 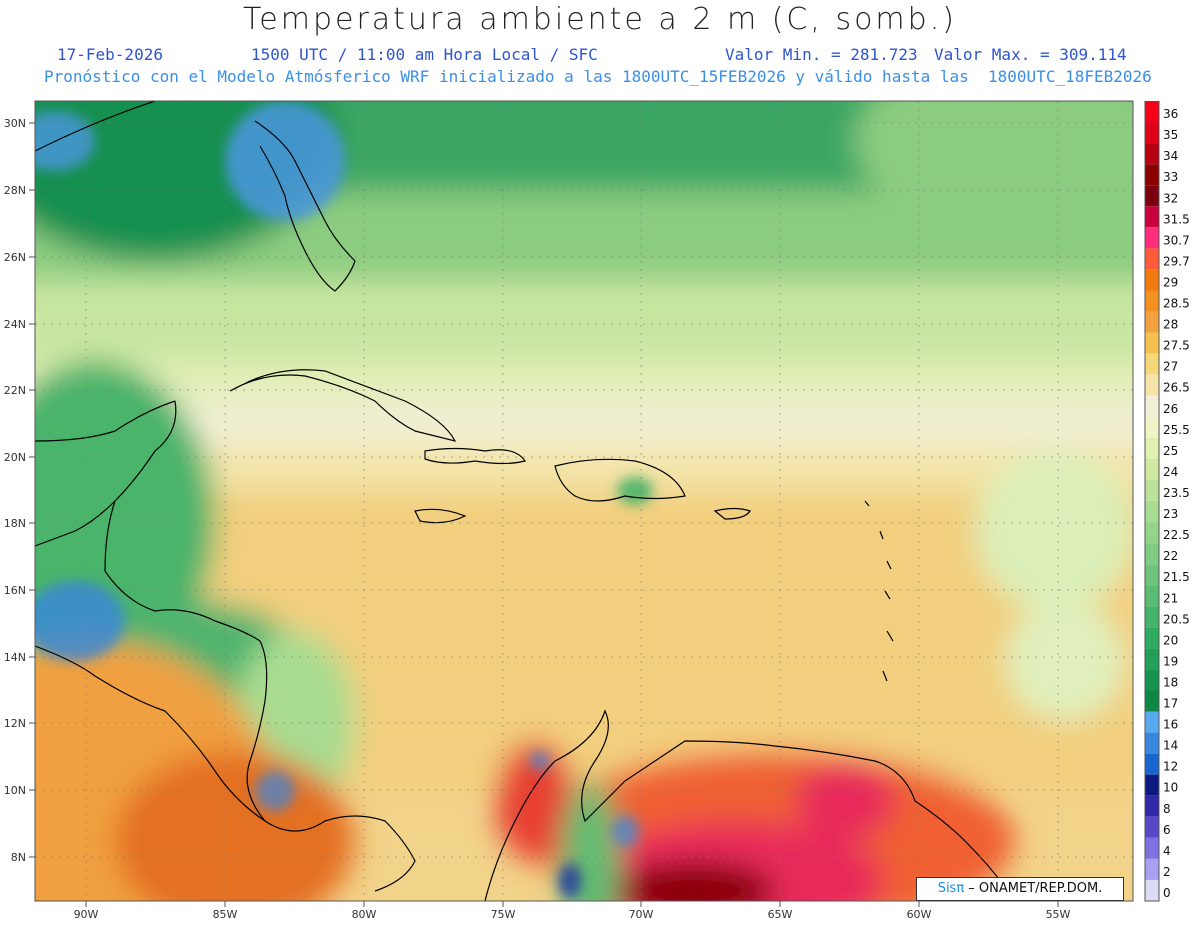 I want to click on svg-text: 55W, so click(x=1058, y=914).